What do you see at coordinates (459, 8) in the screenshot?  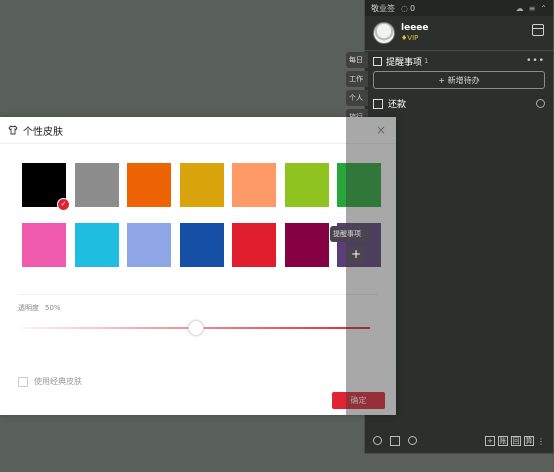 I see `panel-titlebar: 敬业签 ◌ 0 ☁ ≡ ⌃` at bounding box center [459, 8].